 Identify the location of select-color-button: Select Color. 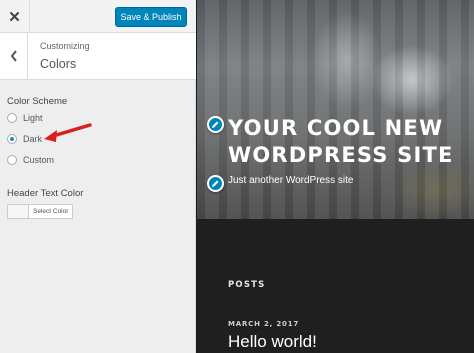
(40, 211).